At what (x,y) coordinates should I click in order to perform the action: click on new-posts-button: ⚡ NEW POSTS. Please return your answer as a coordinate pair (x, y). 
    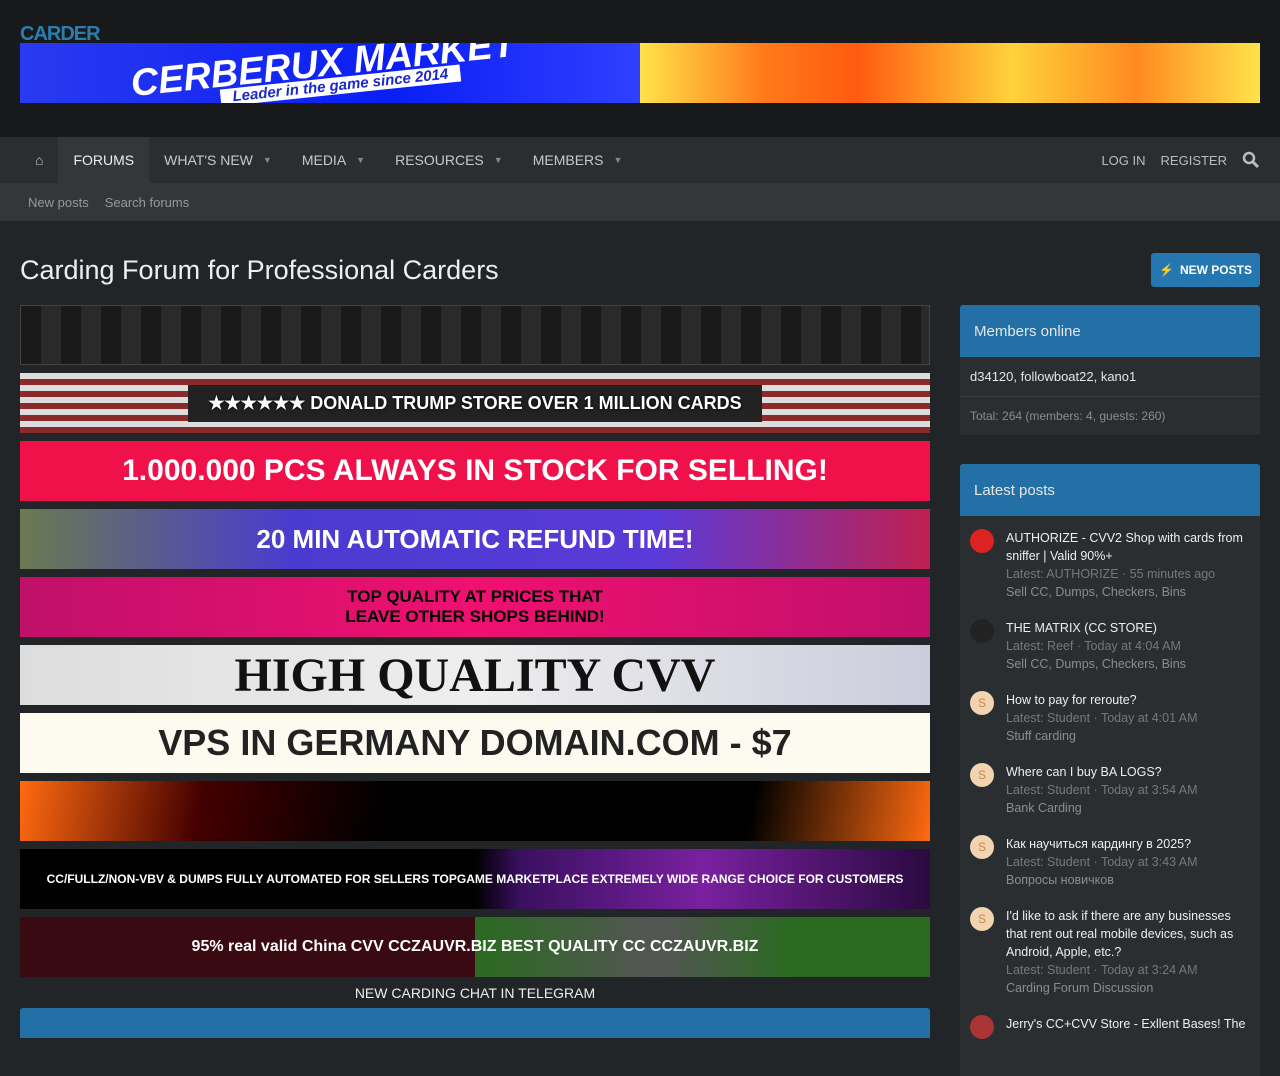
    Looking at the image, I should click on (1205, 270).